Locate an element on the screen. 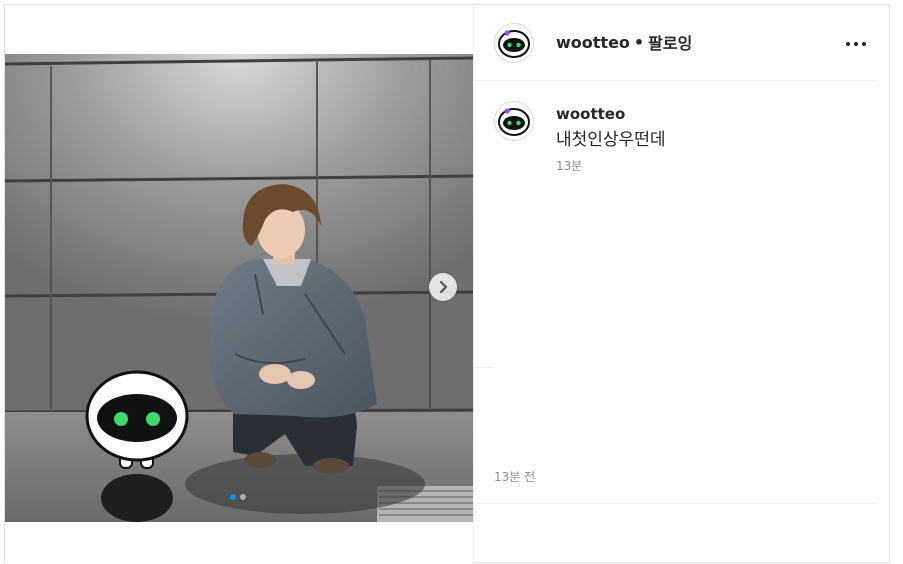 This screenshot has height=564, width=903. more-options-button is located at coordinates (856, 44).